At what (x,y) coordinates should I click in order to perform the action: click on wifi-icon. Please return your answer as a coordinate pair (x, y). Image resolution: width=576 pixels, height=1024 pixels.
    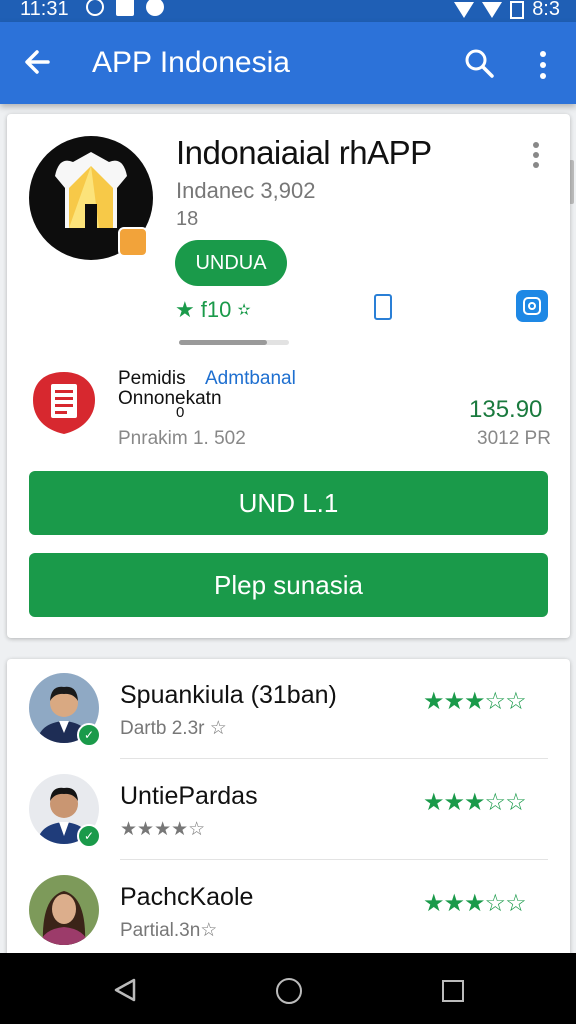
    Looking at the image, I should click on (464, 9).